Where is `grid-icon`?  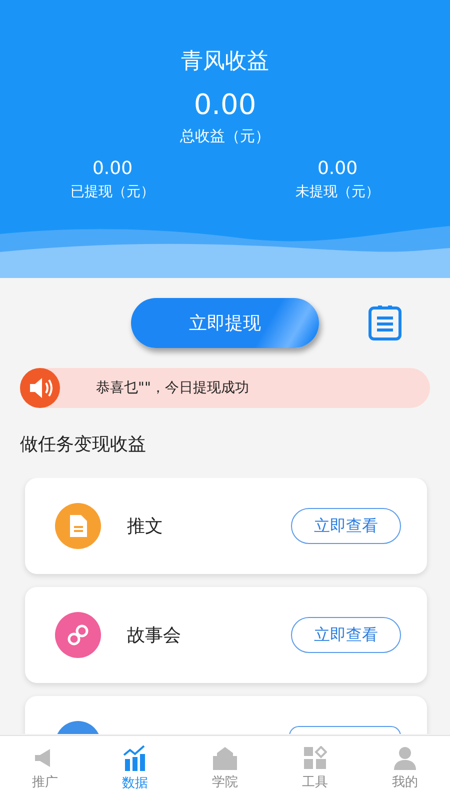
grid-icon is located at coordinates (315, 758).